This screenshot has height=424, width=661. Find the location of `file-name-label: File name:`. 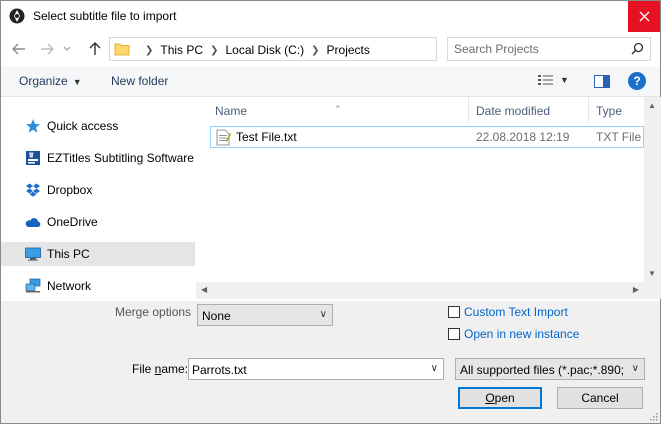

file-name-label: File name: is located at coordinates (160, 369).